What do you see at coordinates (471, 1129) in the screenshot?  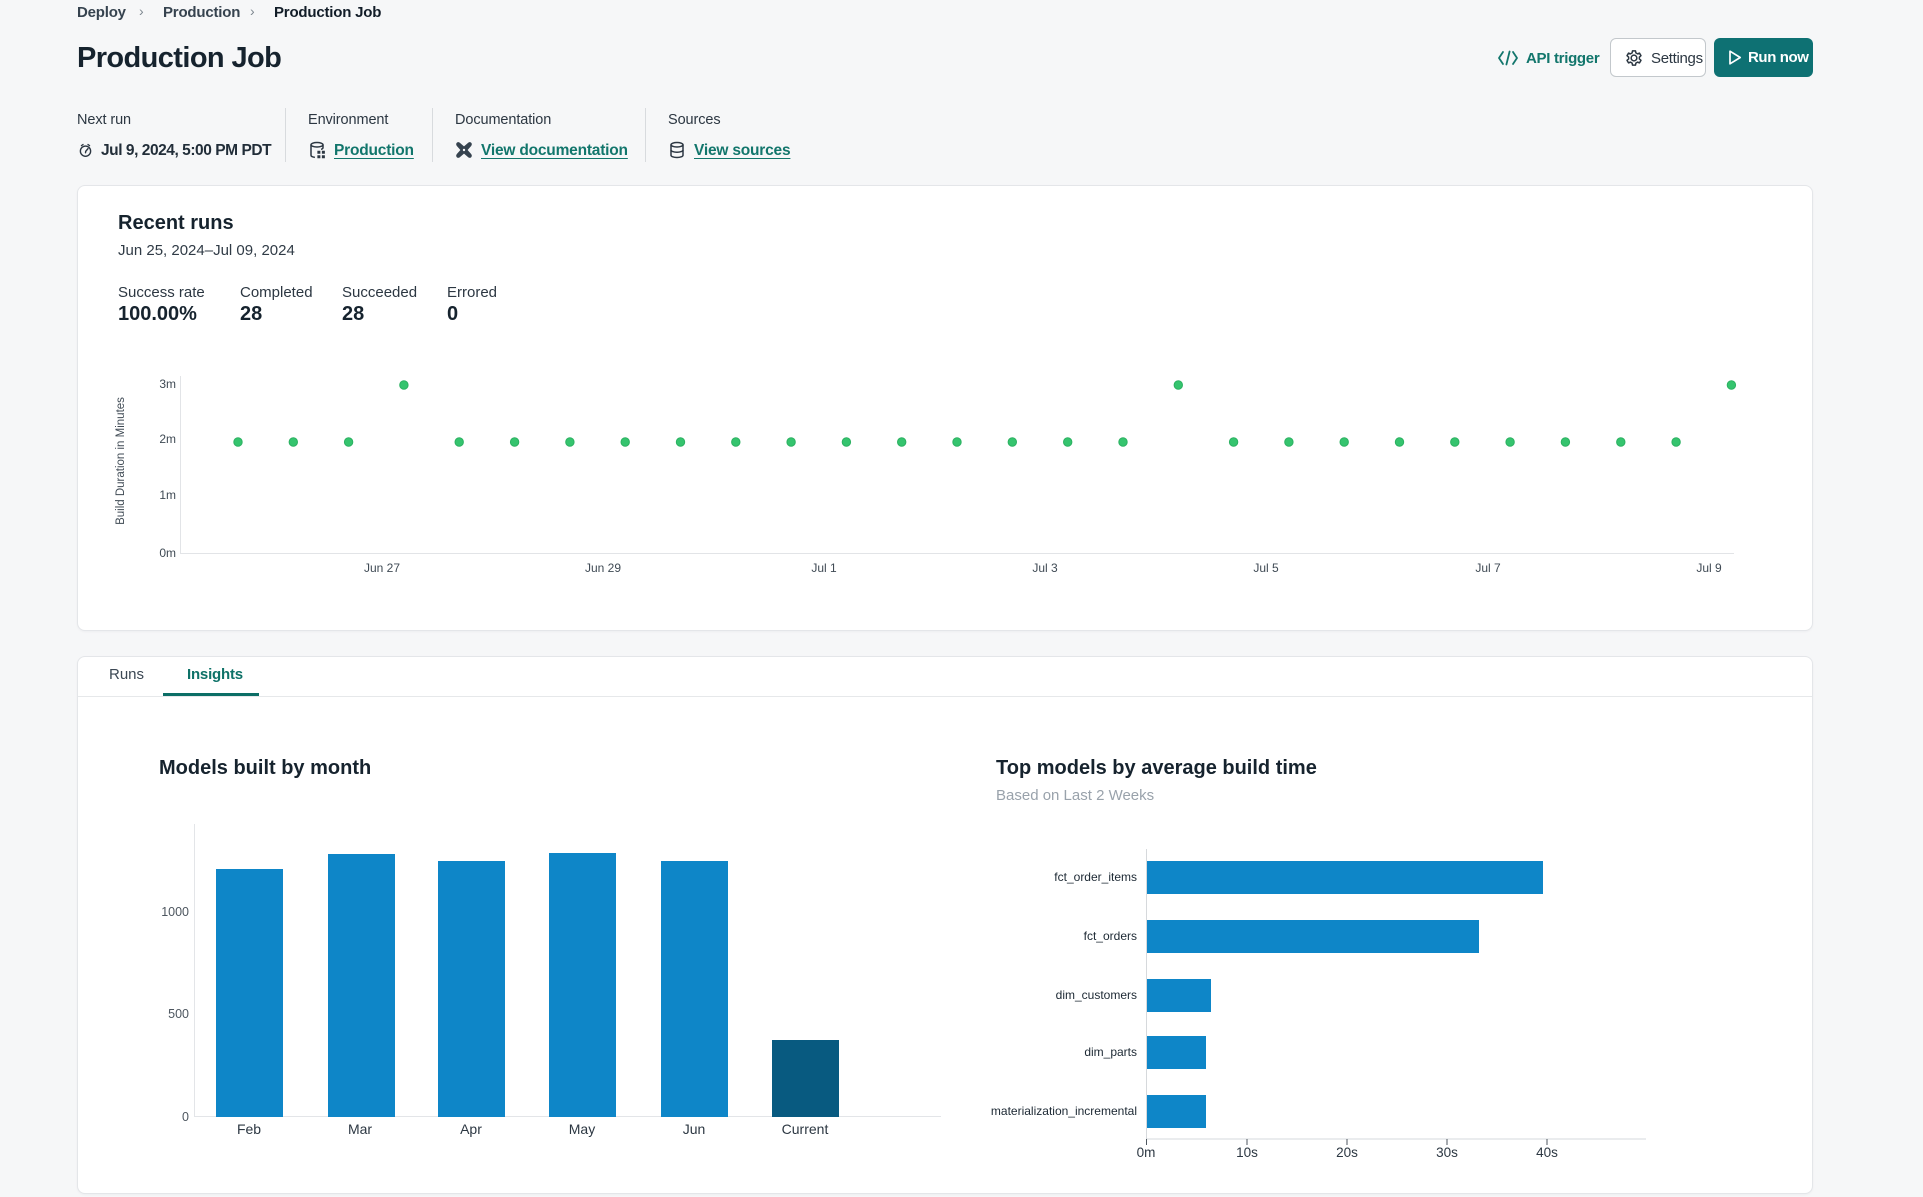 I see `svg-text: Apr` at bounding box center [471, 1129].